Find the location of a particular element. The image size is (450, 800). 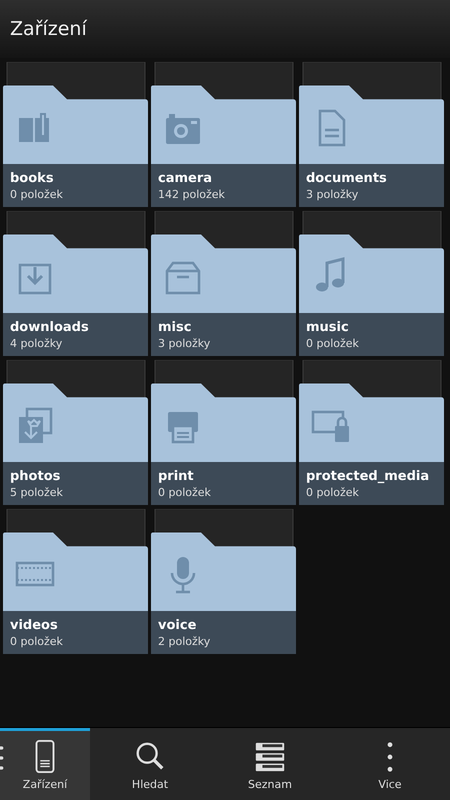

item-count: 142 položek is located at coordinates (192, 194).